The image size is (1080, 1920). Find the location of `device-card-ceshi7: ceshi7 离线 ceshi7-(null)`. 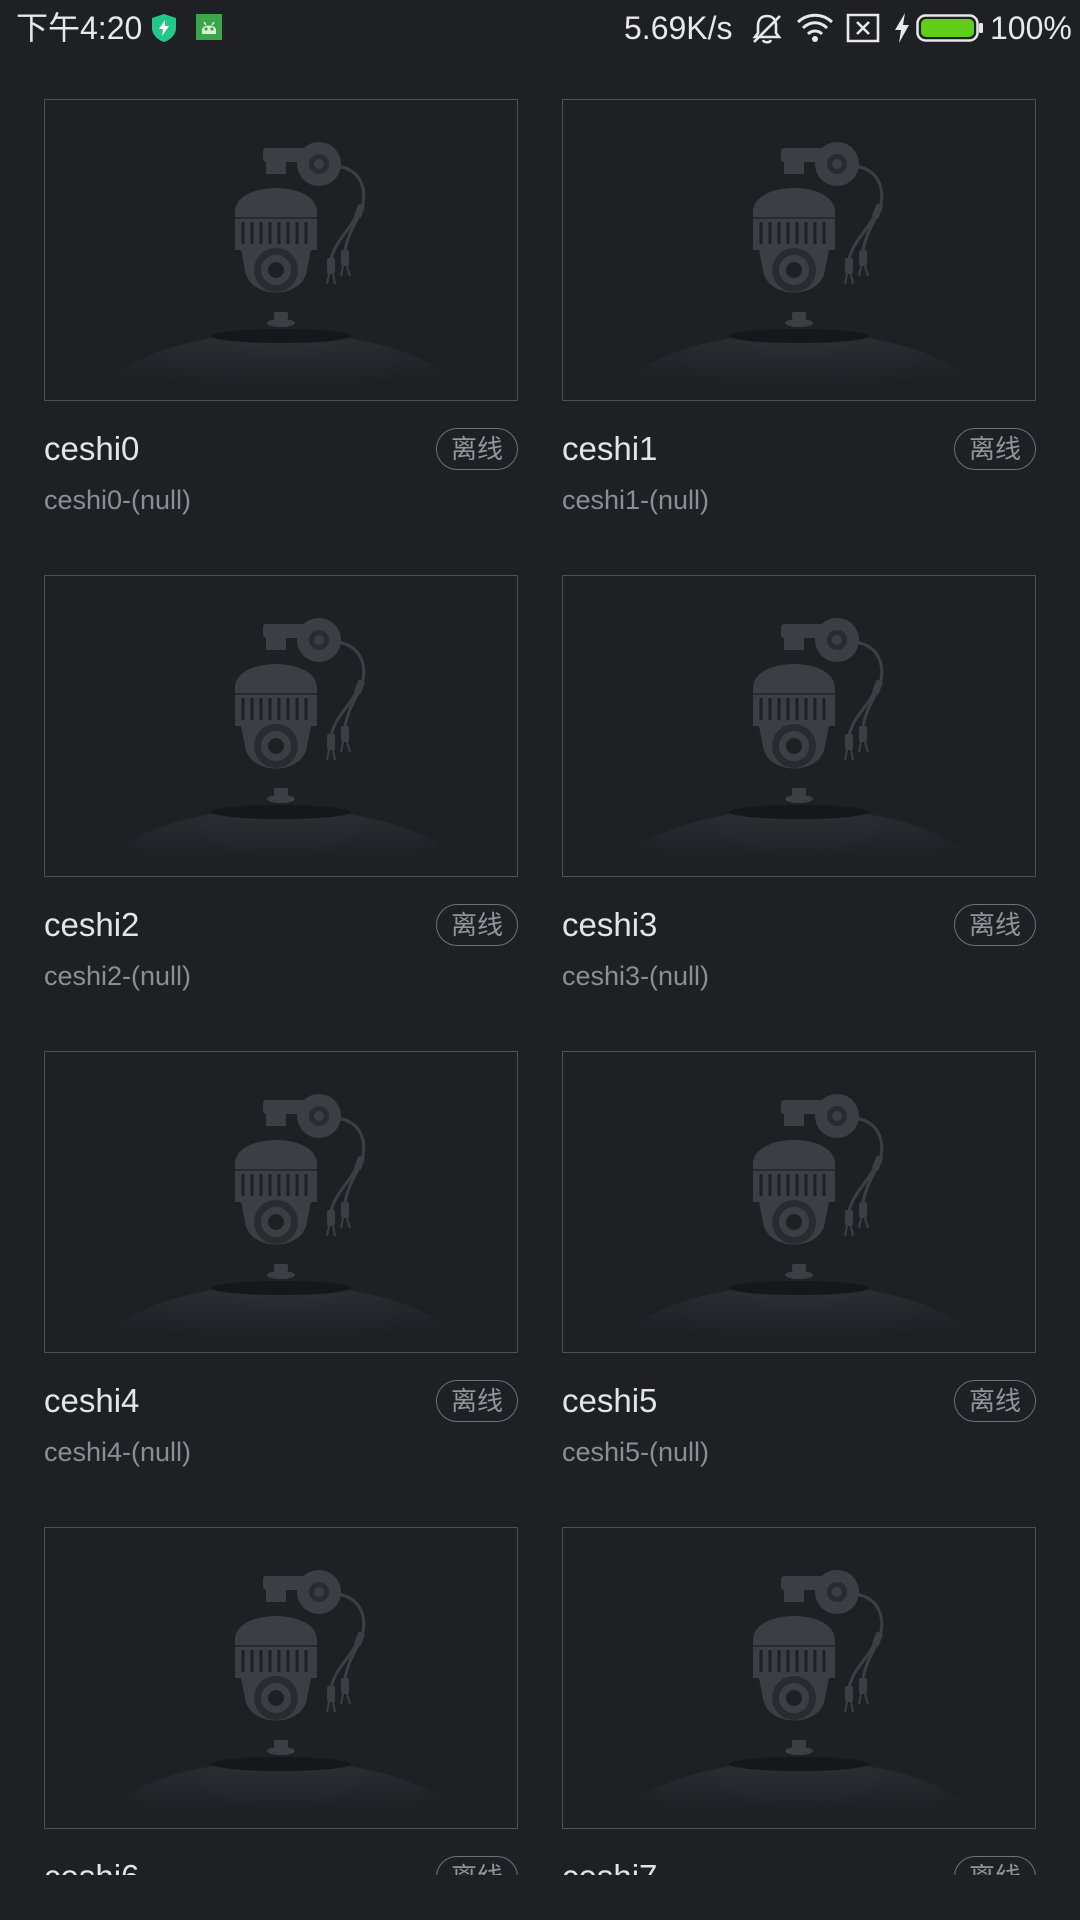

device-card-ceshi7: ceshi7 离线 ceshi7-(null) is located at coordinates (799, 1701).